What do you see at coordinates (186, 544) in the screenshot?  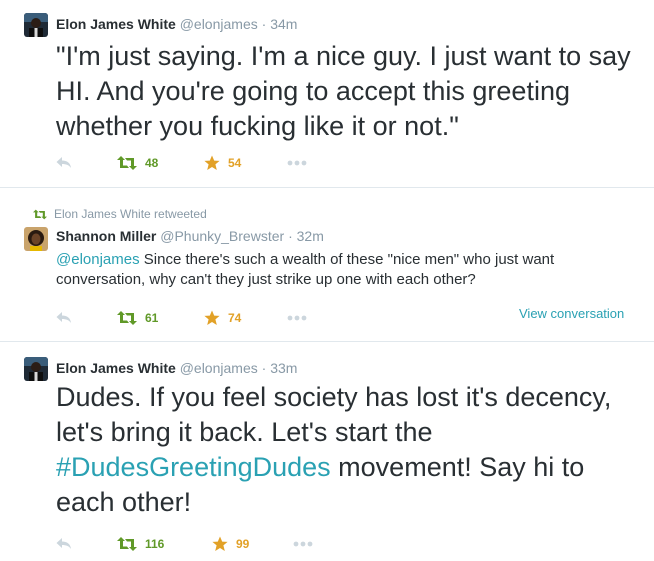 I see `tweet-actions: 116 99` at bounding box center [186, 544].